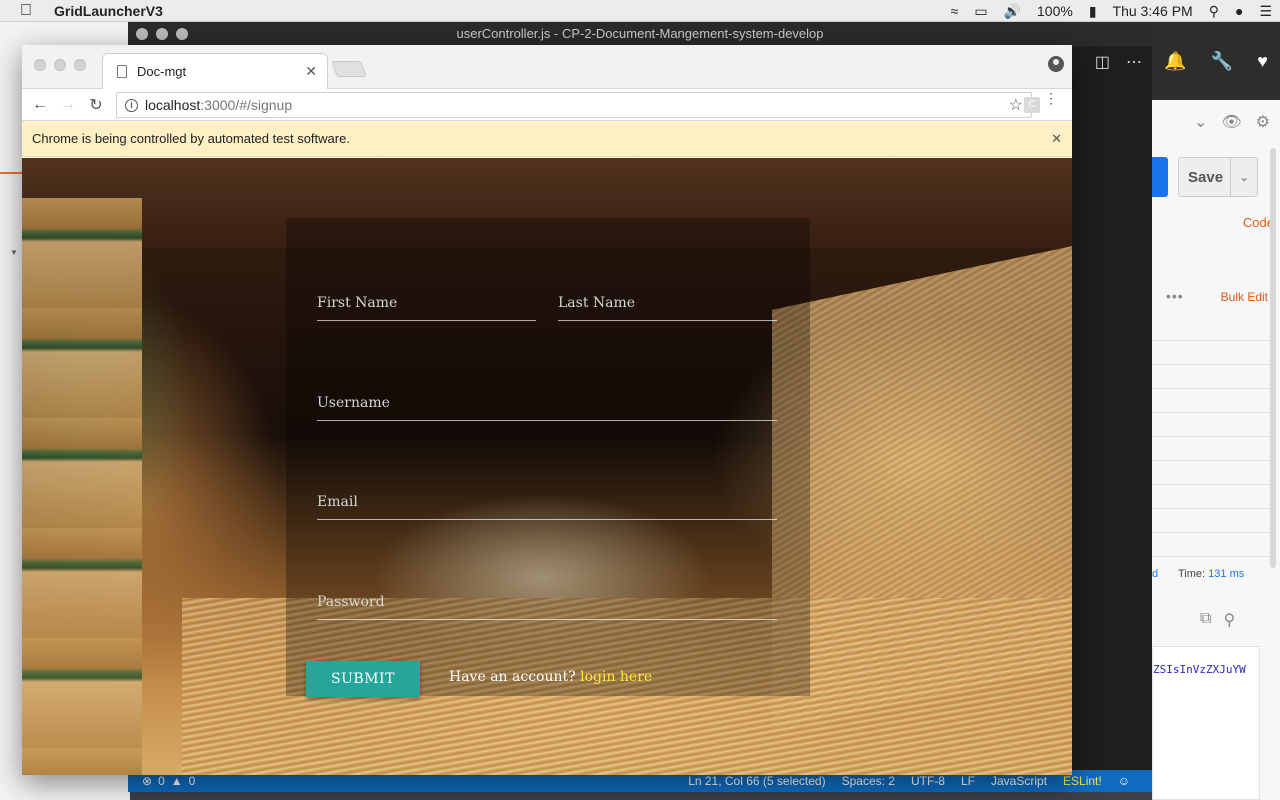 This screenshot has height=800, width=1280. I want to click on email-field: Email, so click(547, 503).